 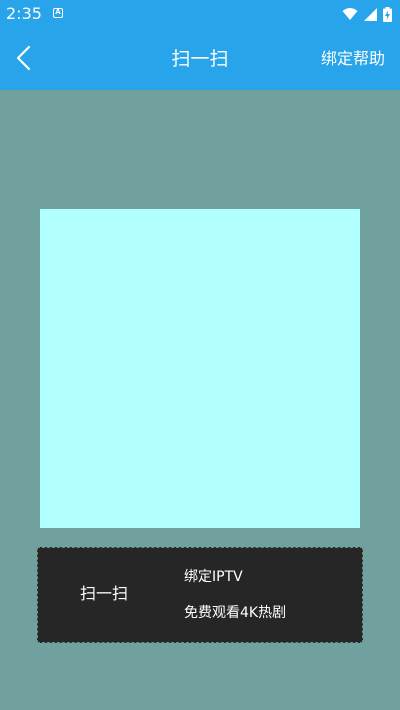 What do you see at coordinates (104, 594) in the screenshot?
I see `scan-button: 扫一扫` at bounding box center [104, 594].